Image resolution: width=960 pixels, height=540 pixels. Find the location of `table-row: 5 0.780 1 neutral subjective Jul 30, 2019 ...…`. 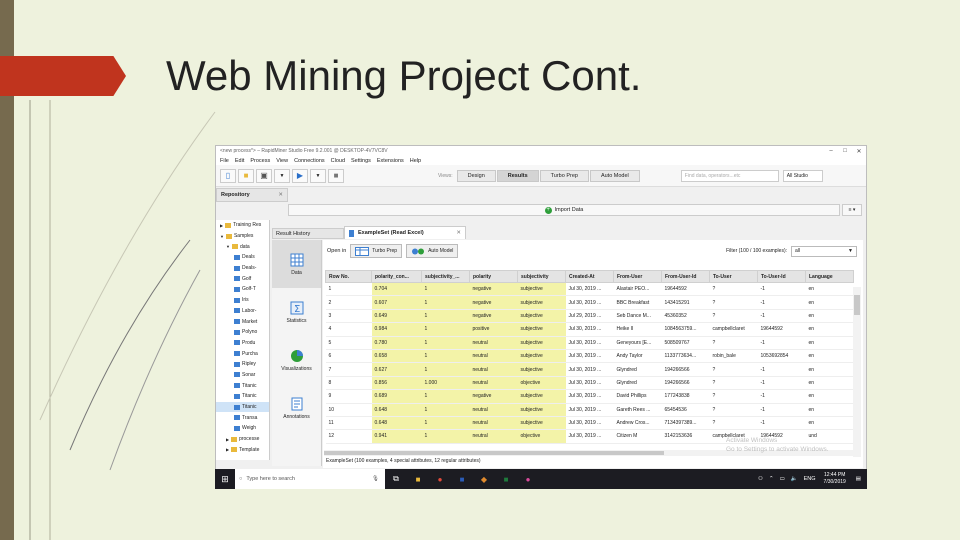

table-row: 5 0.780 1 neutral subjective Jul 30, 2019 ...… is located at coordinates (589, 343).